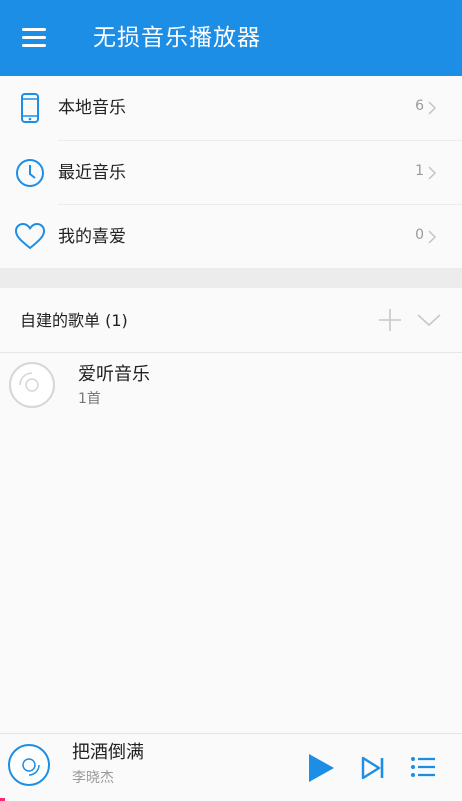  Describe the element at coordinates (231, 108) in the screenshot. I see `library-item-local-music: 本地音乐 6` at that location.